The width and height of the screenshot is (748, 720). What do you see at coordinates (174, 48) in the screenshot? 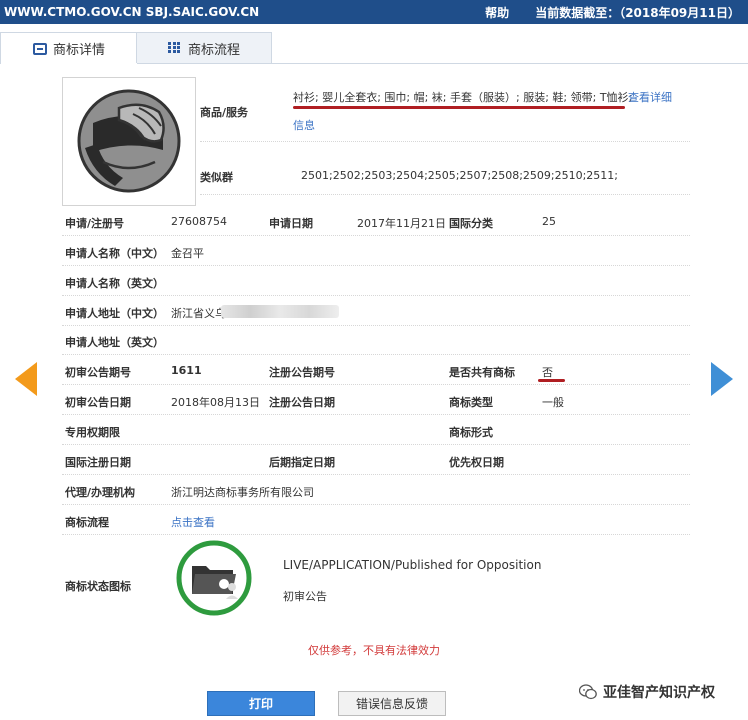
I see `list-icon` at bounding box center [174, 48].